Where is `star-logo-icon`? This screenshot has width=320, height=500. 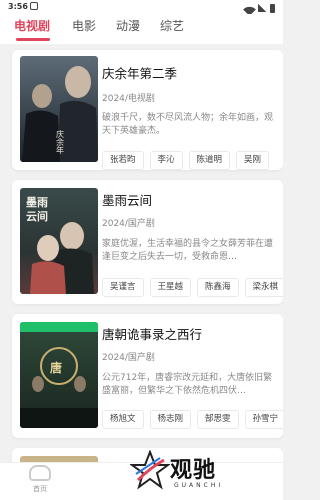
star-logo-icon is located at coordinates (150, 470).